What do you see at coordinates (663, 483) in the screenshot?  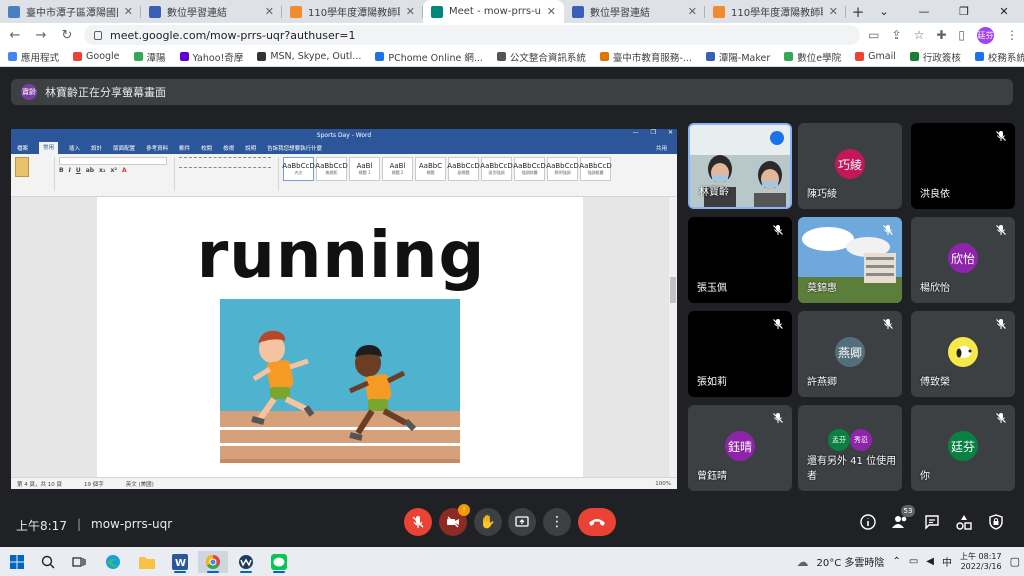 I see `status-zoom: 100%` at bounding box center [663, 483].